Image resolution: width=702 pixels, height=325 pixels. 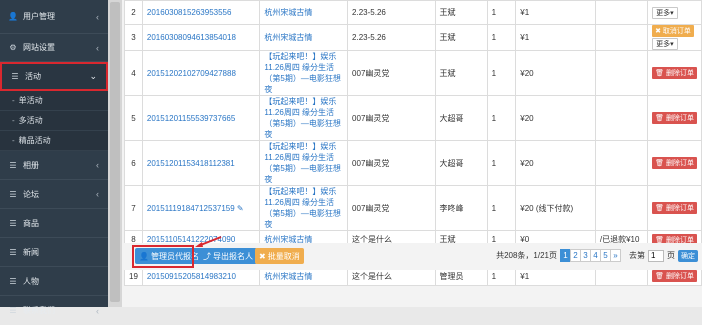 I want to click on page-next-link: », so click(x=615, y=255).